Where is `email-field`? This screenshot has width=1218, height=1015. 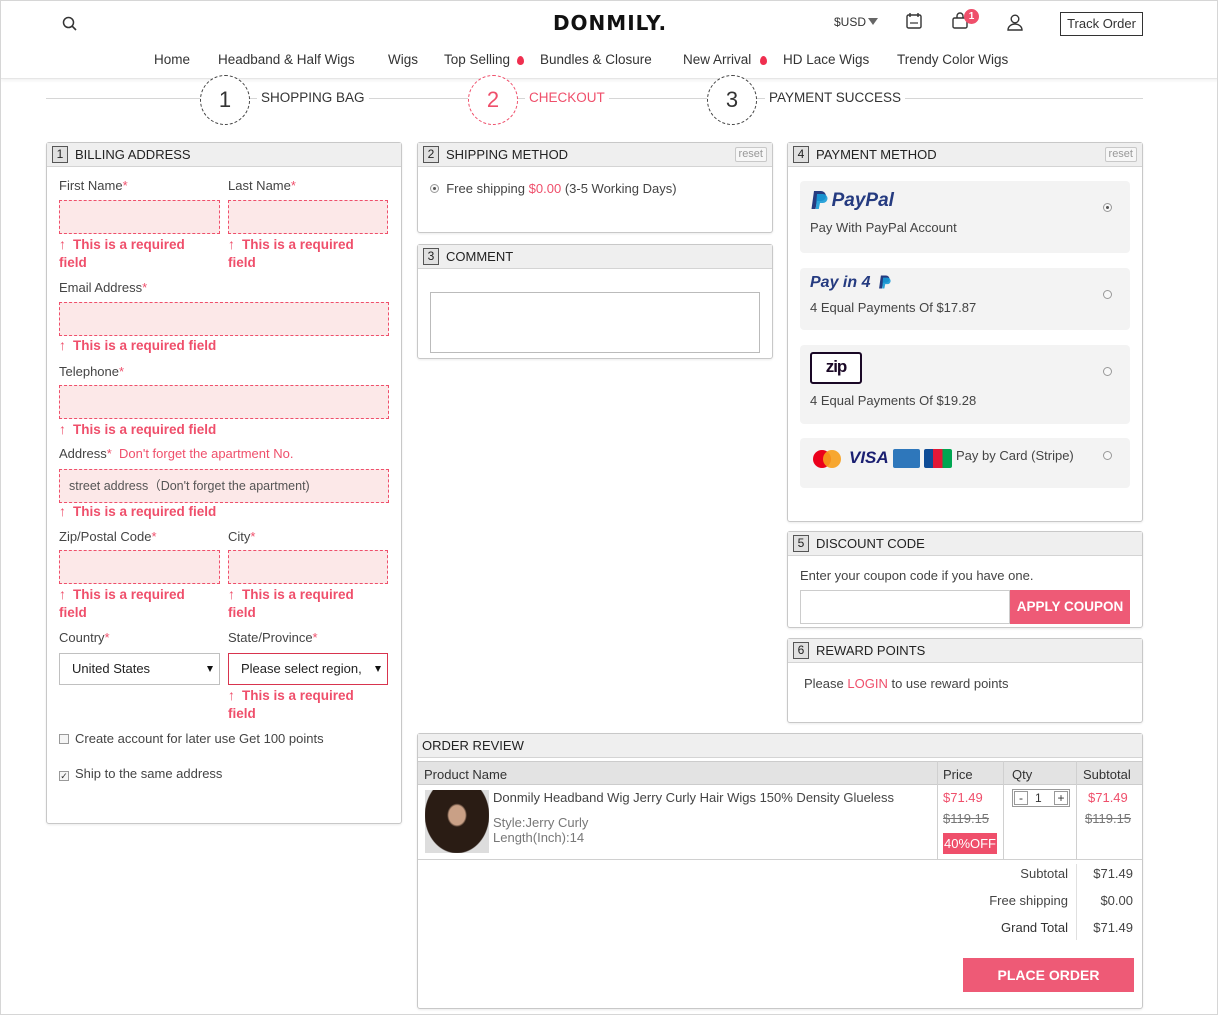 email-field is located at coordinates (224, 319).